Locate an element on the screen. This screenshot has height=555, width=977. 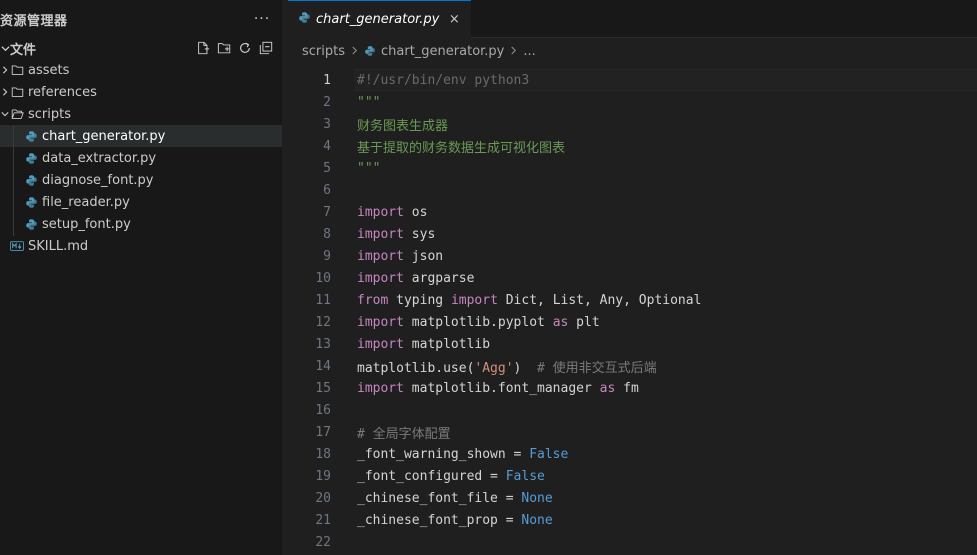
tree-item-references: references is located at coordinates (141, 92).